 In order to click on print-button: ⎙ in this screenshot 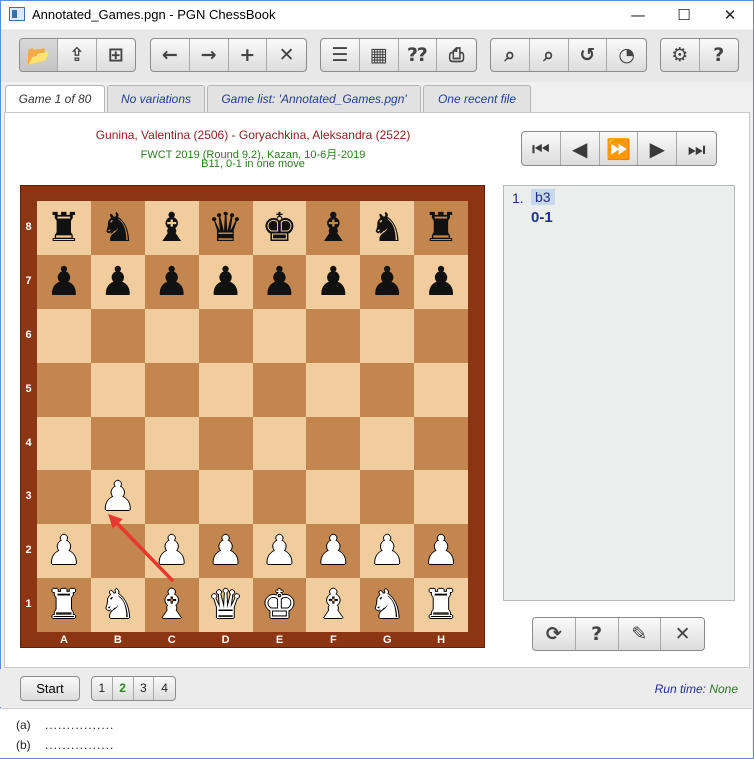, I will do `click(456, 55)`.